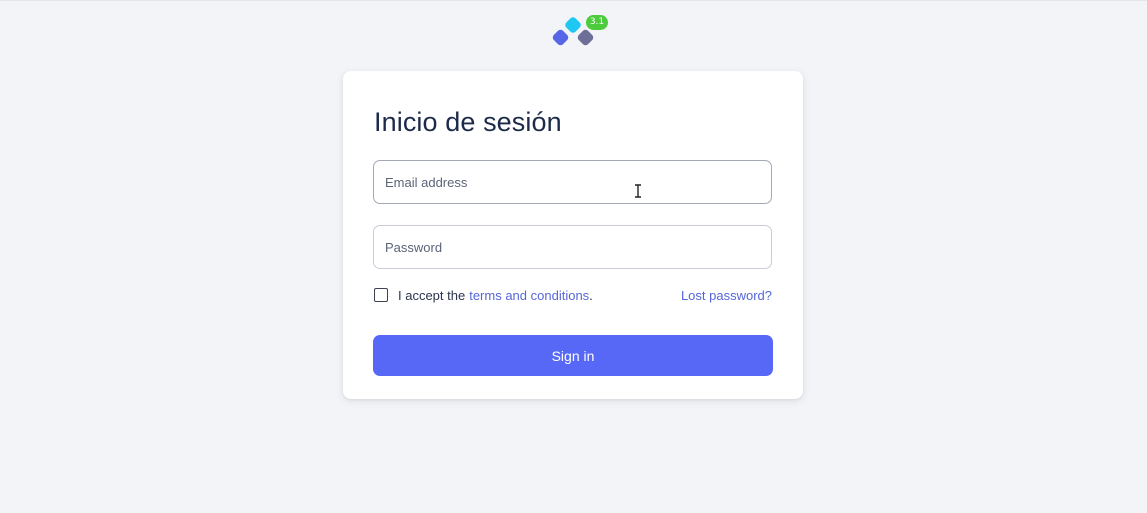  Describe the element at coordinates (573, 355) in the screenshot. I see `sign-in-button: Sign in` at that location.